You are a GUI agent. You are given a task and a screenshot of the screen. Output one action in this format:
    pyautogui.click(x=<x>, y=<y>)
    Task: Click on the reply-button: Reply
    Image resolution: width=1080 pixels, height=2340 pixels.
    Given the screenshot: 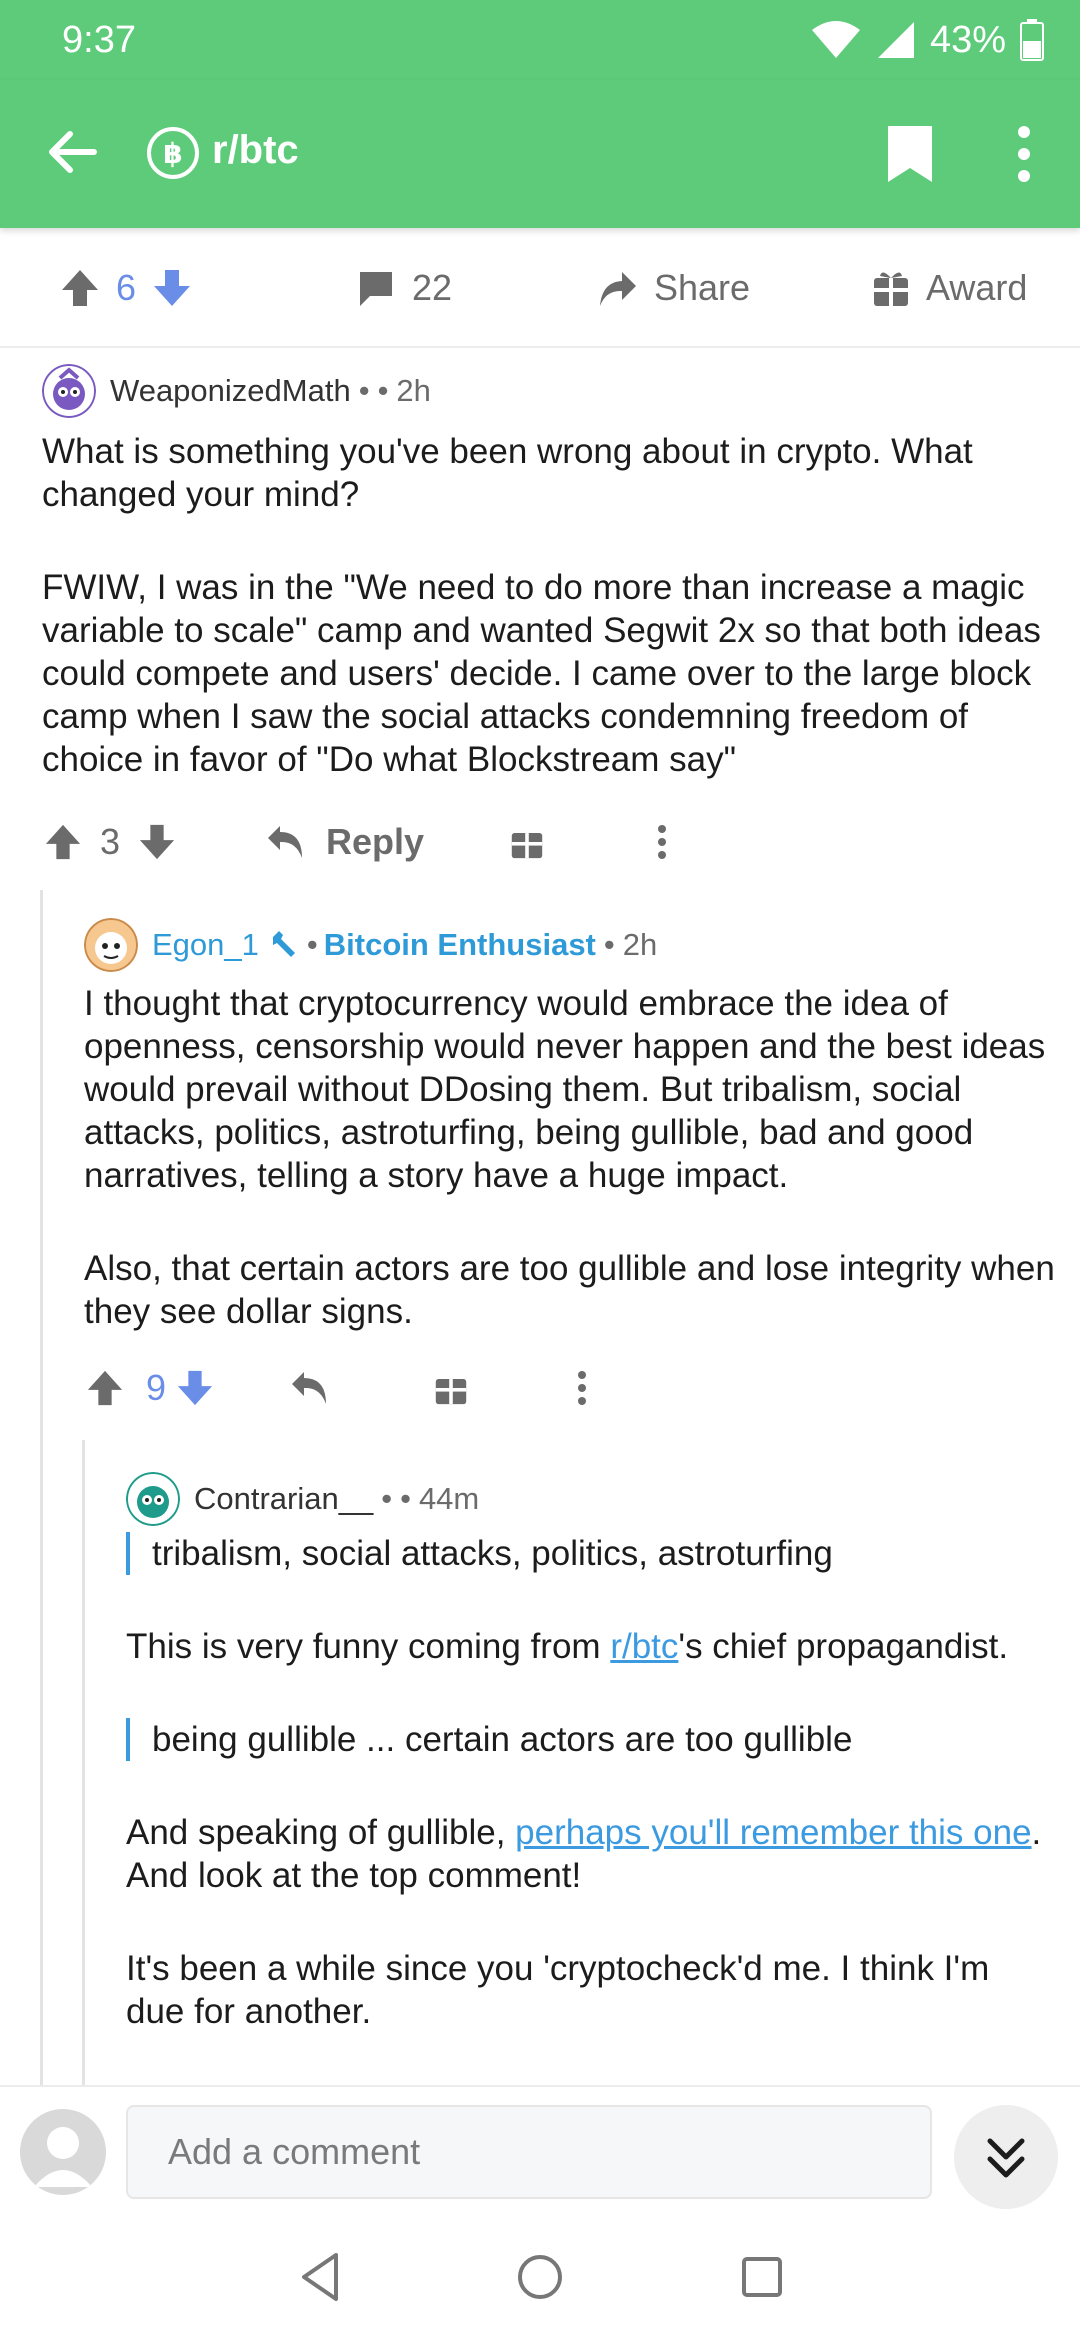 What is the action you would take?
    pyautogui.click(x=345, y=842)
    